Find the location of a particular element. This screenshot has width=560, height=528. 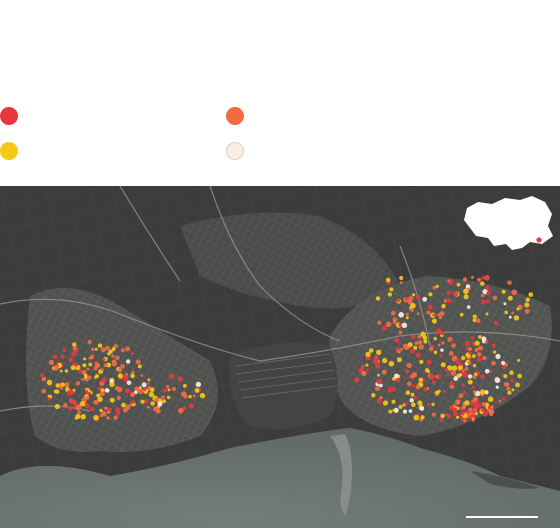

legend-swatch-yellow is located at coordinates (9, 151).